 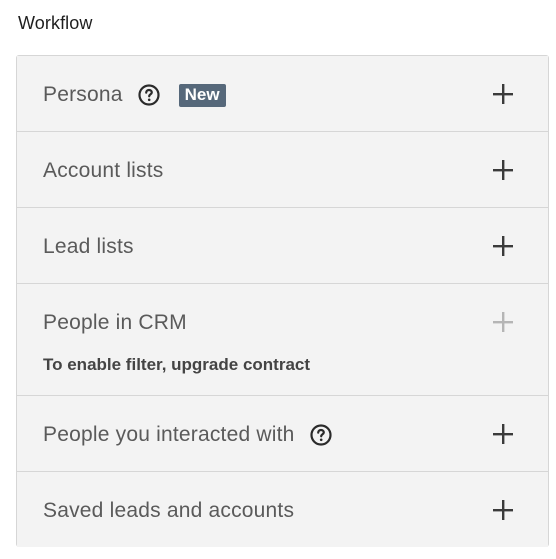 I want to click on filter-row-saved-leads: Saved leads and accounts, so click(x=282, y=509).